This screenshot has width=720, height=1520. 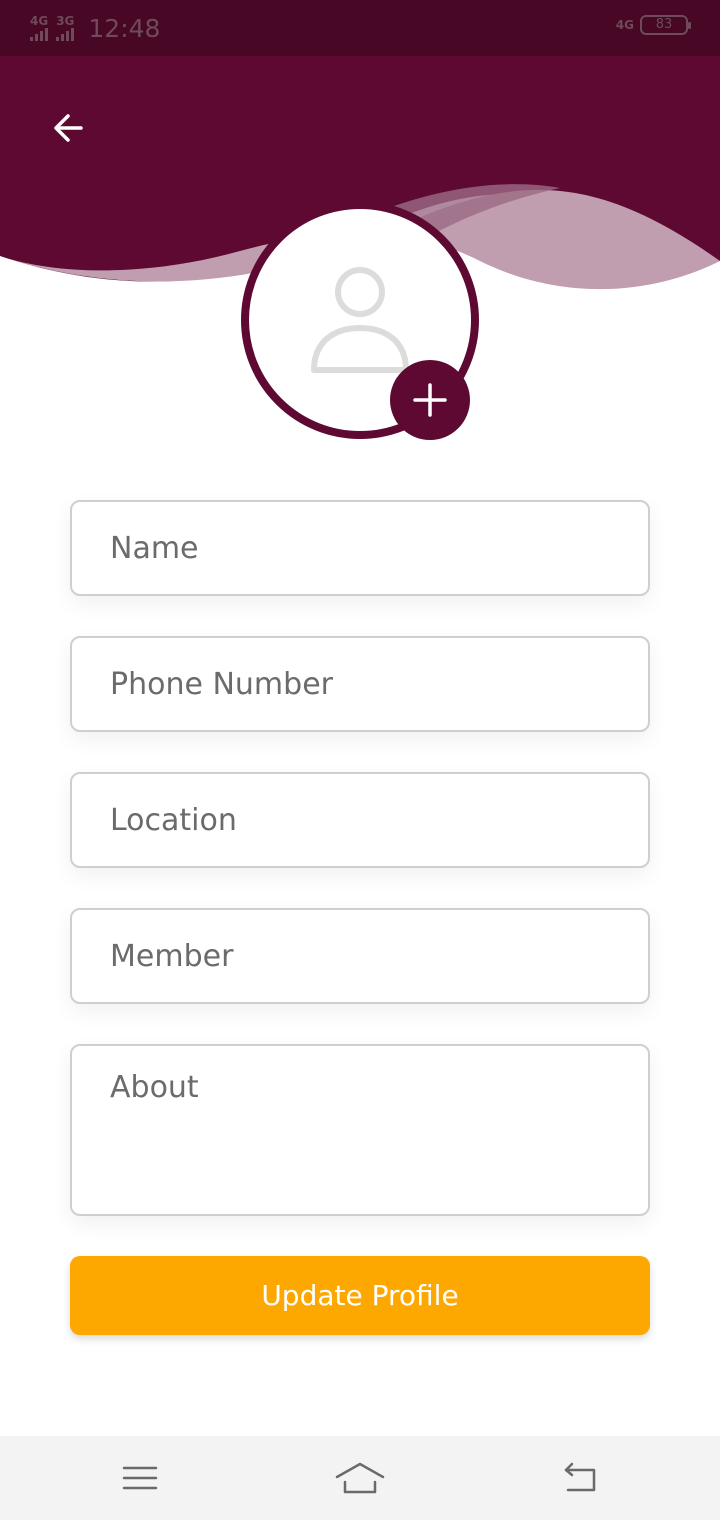 I want to click on user-placeholder-icon, so click(x=360, y=320).